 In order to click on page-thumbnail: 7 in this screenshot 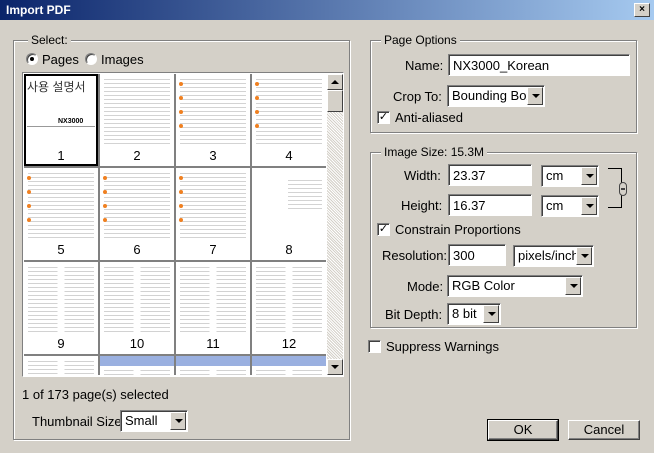, I will do `click(213, 214)`.